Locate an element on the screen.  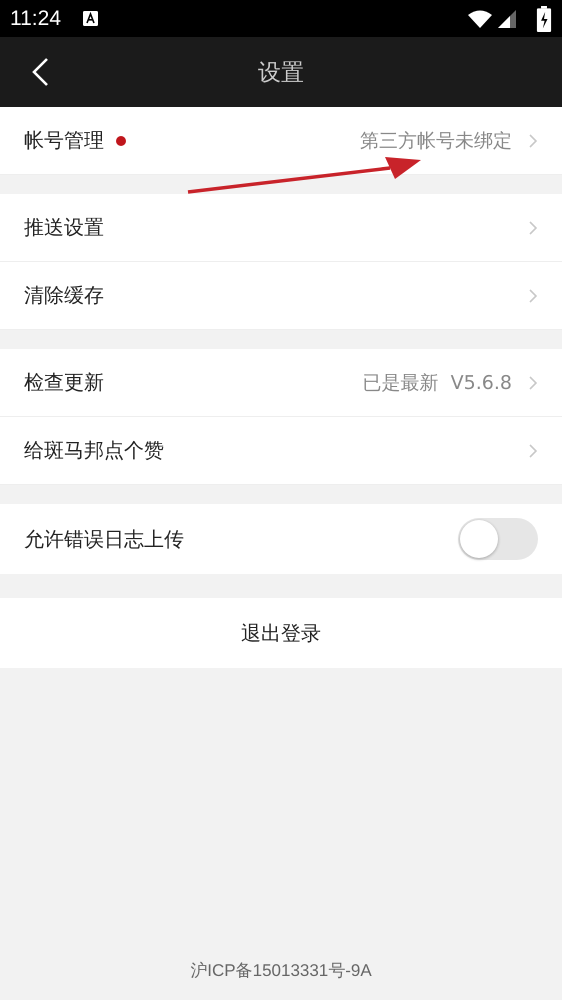
settings-row: 检查更新 已是最新 V5.6.8 is located at coordinates (281, 383).